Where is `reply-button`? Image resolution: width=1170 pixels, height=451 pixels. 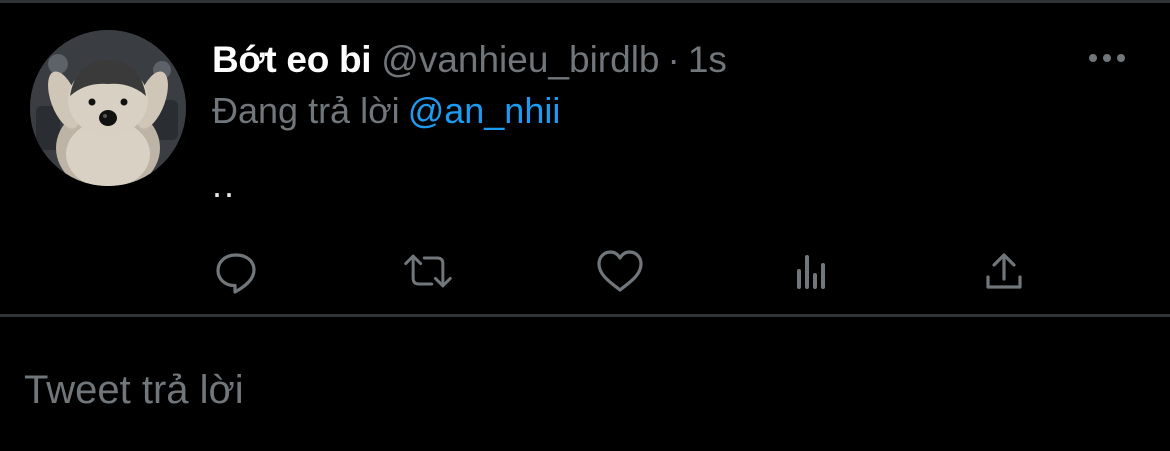
reply-button is located at coordinates (236, 271).